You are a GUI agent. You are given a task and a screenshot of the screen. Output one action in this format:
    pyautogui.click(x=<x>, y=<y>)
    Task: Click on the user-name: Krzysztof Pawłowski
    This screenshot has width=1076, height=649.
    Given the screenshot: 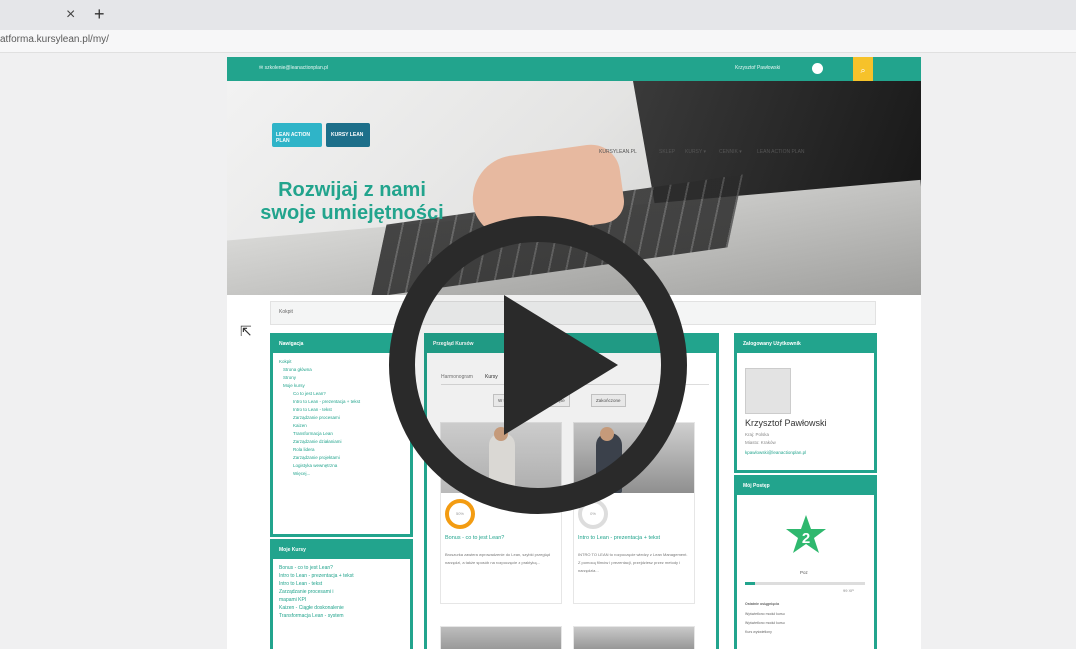 What is the action you would take?
    pyautogui.click(x=786, y=423)
    